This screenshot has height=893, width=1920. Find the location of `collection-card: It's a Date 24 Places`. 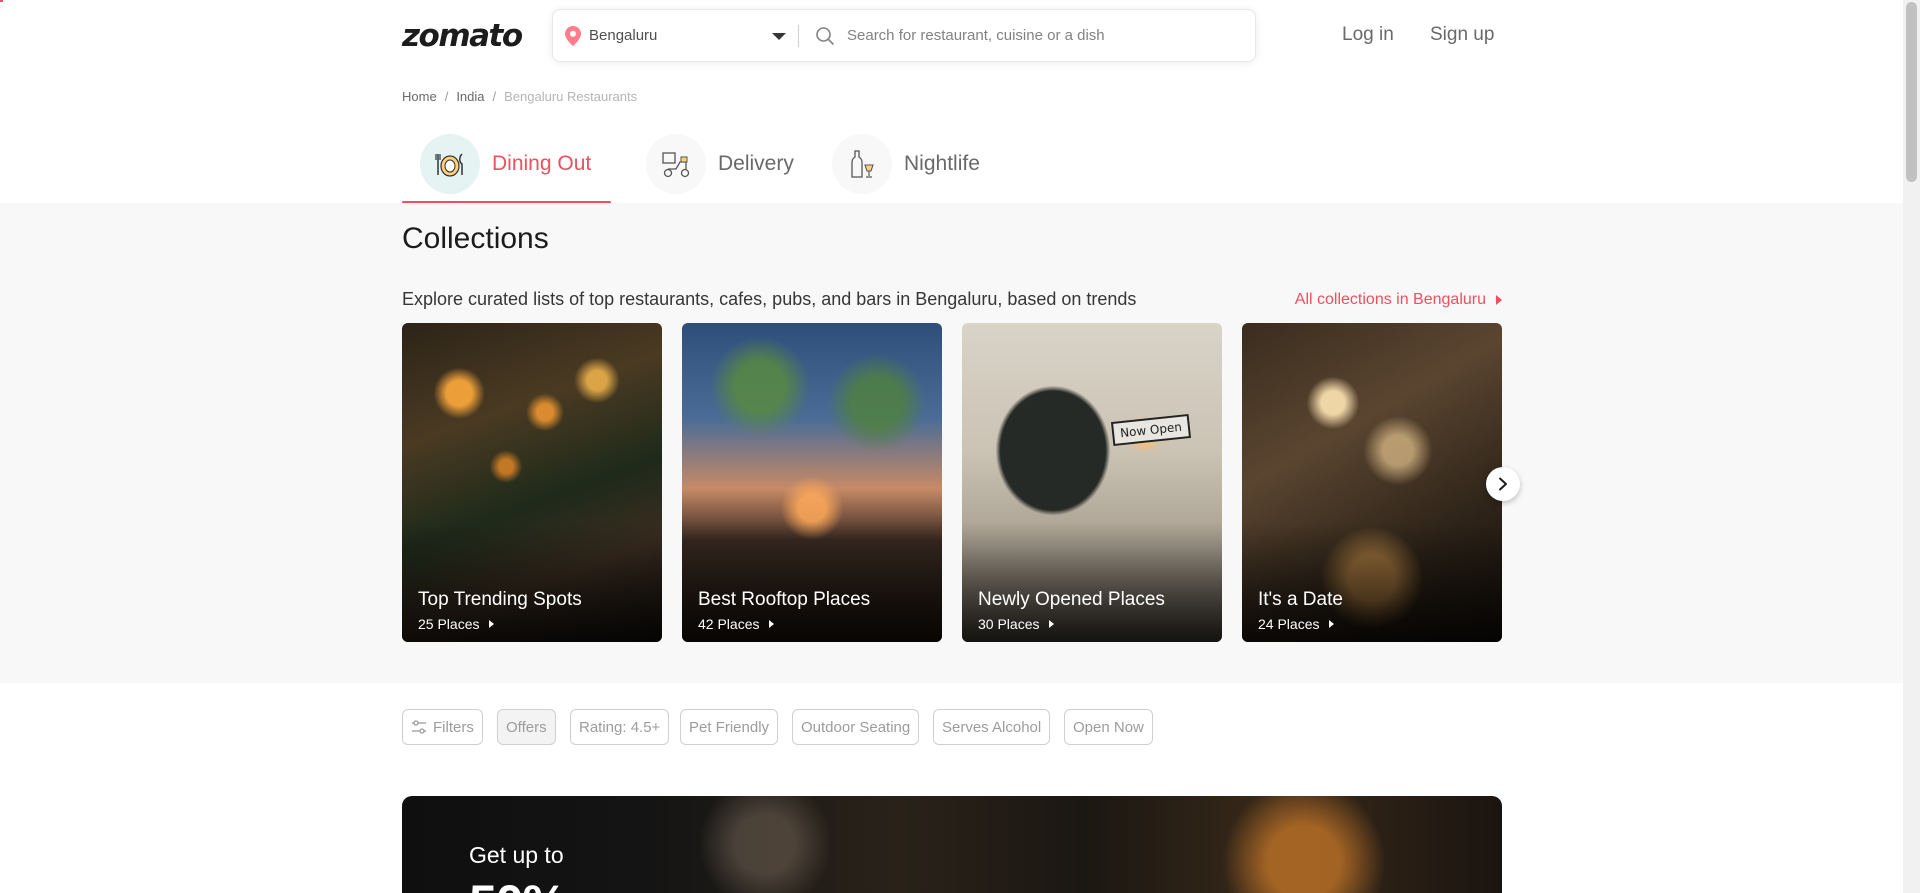

collection-card: It's a Date 24 Places is located at coordinates (1372, 482).